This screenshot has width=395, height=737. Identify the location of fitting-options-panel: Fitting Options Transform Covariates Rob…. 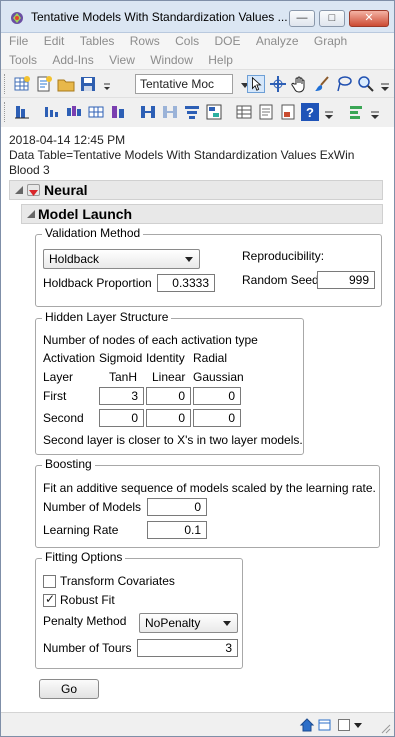
(139, 609).